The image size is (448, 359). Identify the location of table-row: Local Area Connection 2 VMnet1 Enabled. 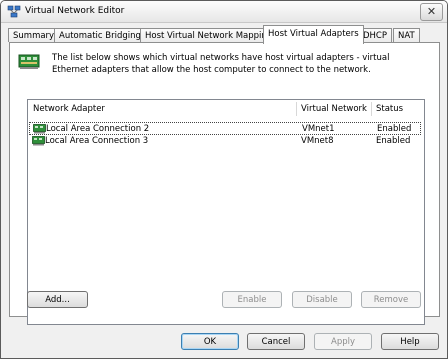
(225, 128).